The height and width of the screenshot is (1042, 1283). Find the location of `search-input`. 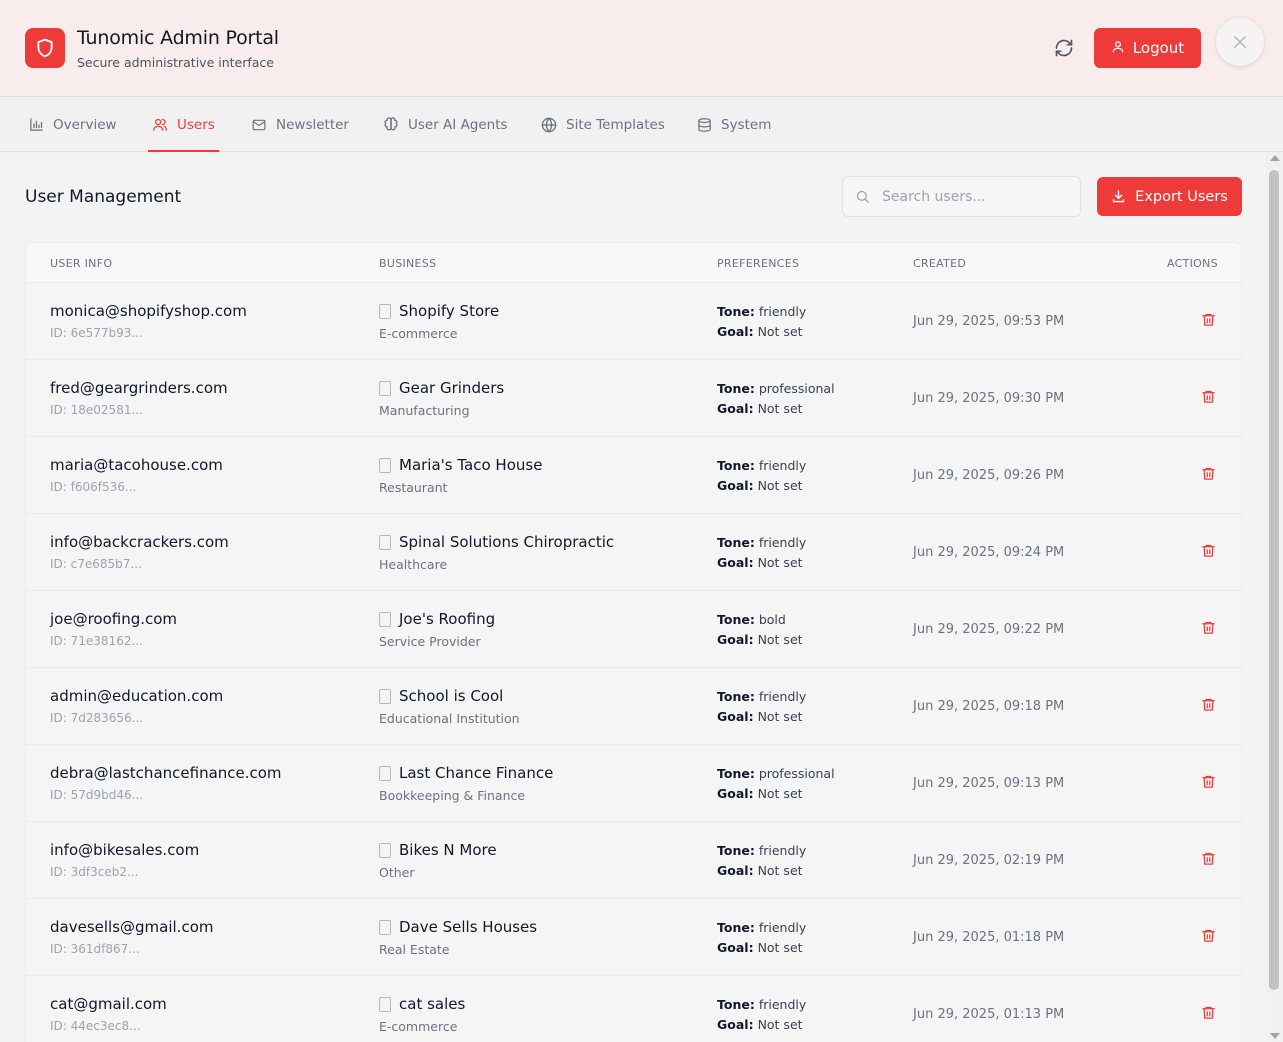

search-input is located at coordinates (972, 196).